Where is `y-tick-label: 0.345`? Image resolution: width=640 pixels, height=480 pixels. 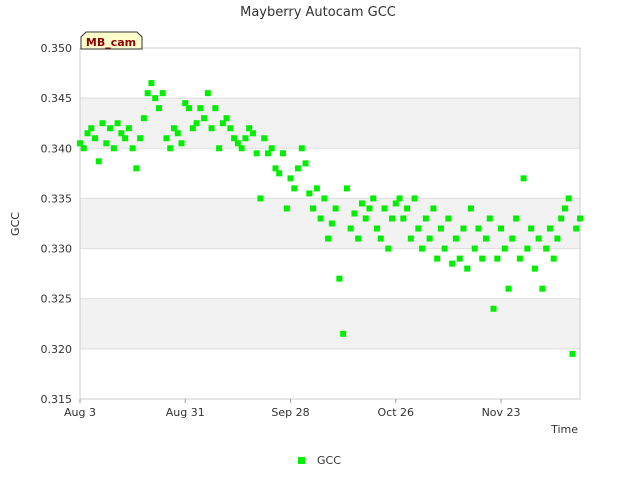
y-tick-label: 0.345 is located at coordinates (57, 98).